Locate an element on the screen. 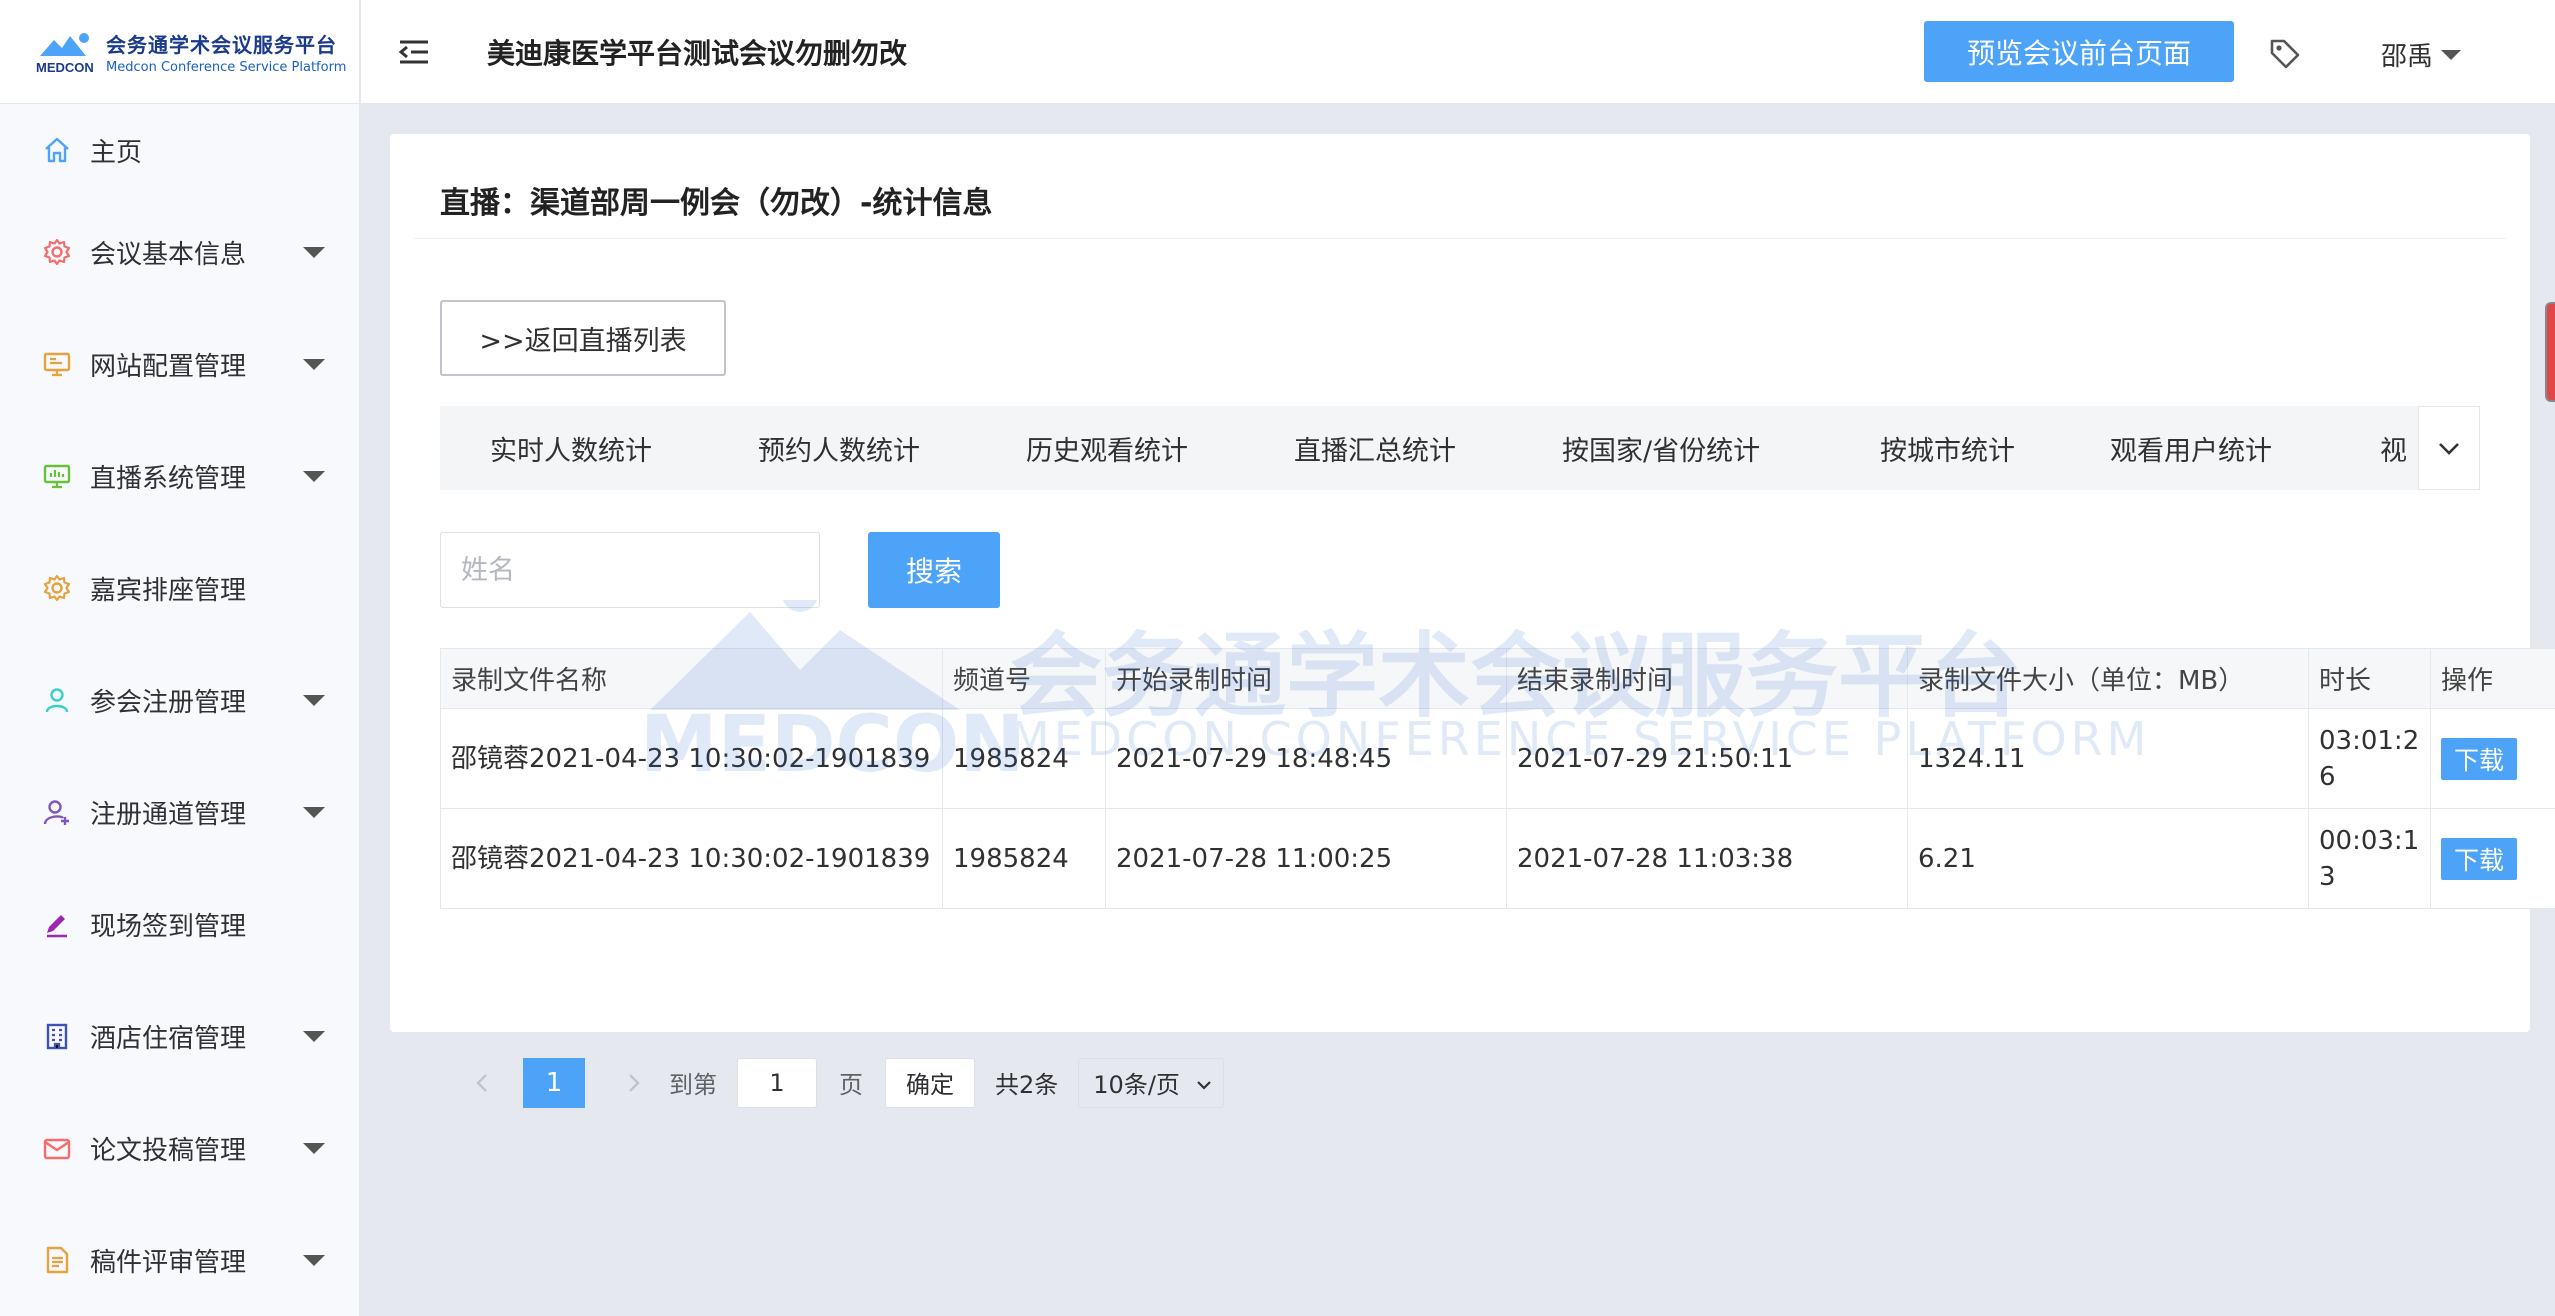  mail-icon is located at coordinates (57, 1148).